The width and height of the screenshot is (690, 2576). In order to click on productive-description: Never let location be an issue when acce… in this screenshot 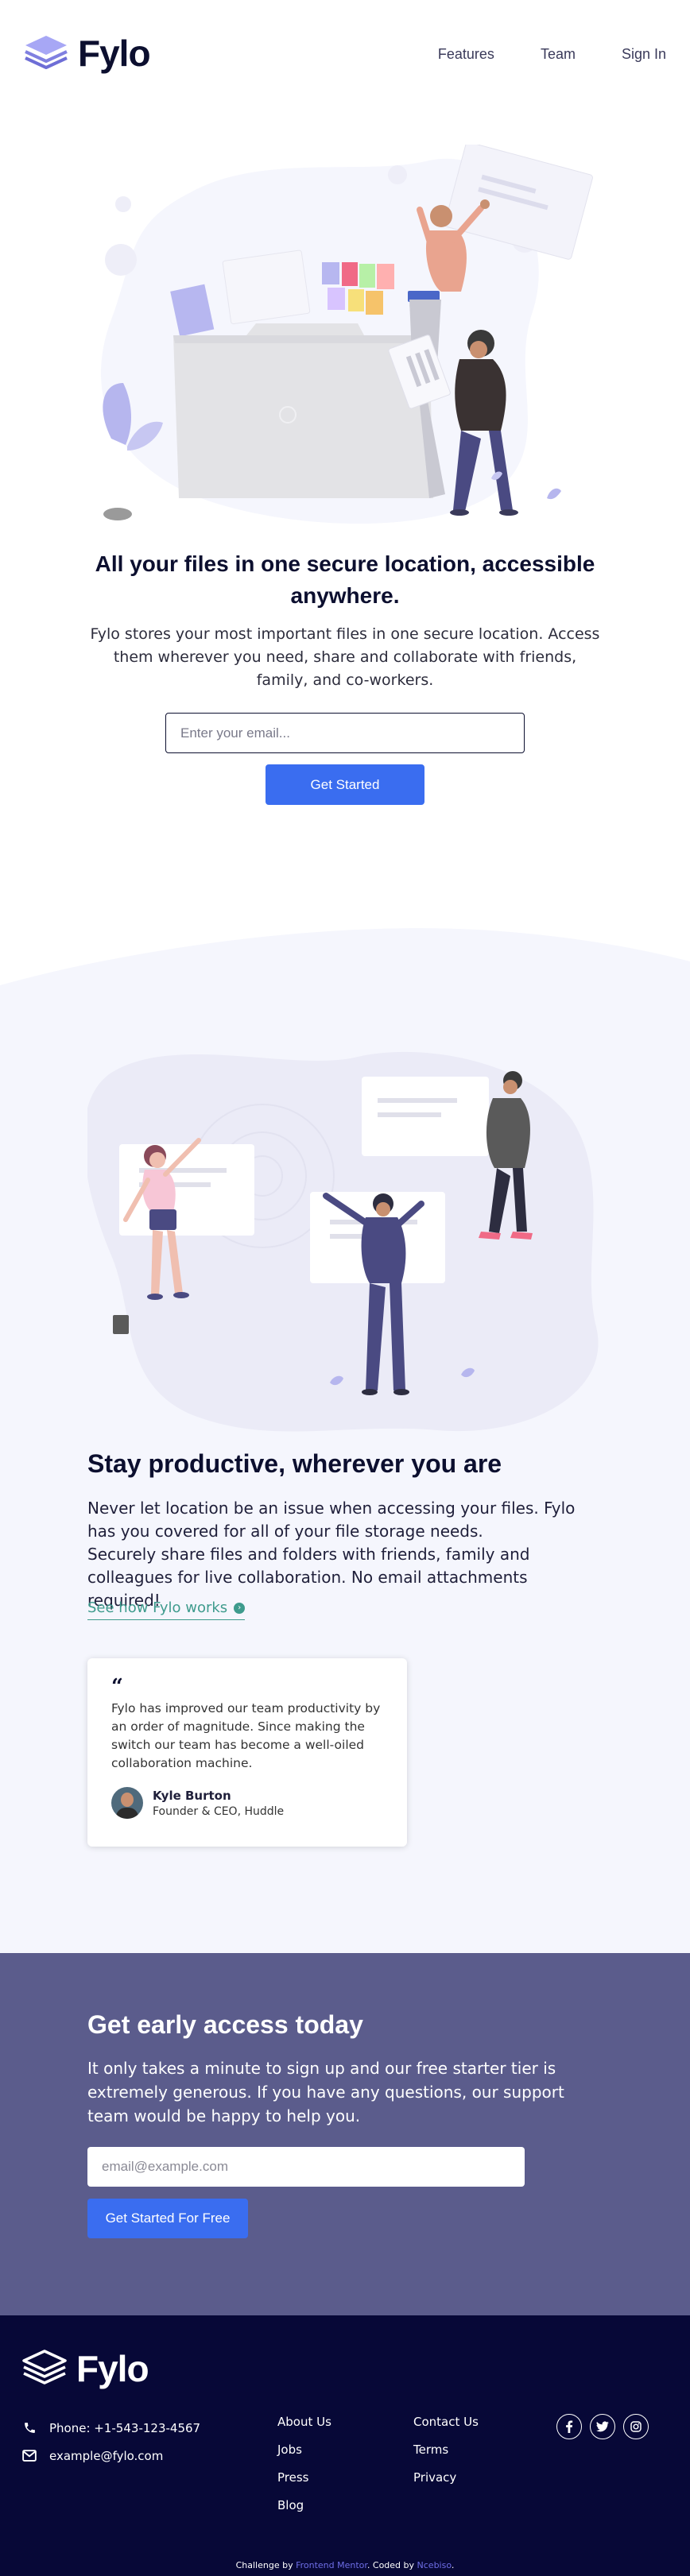, I will do `click(345, 1554)`.